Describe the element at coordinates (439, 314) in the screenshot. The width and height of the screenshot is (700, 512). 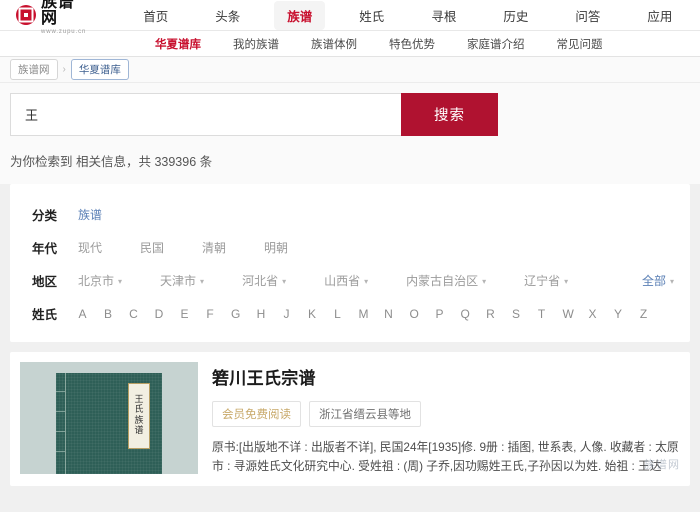
I see `surname-letter-p: P` at that location.